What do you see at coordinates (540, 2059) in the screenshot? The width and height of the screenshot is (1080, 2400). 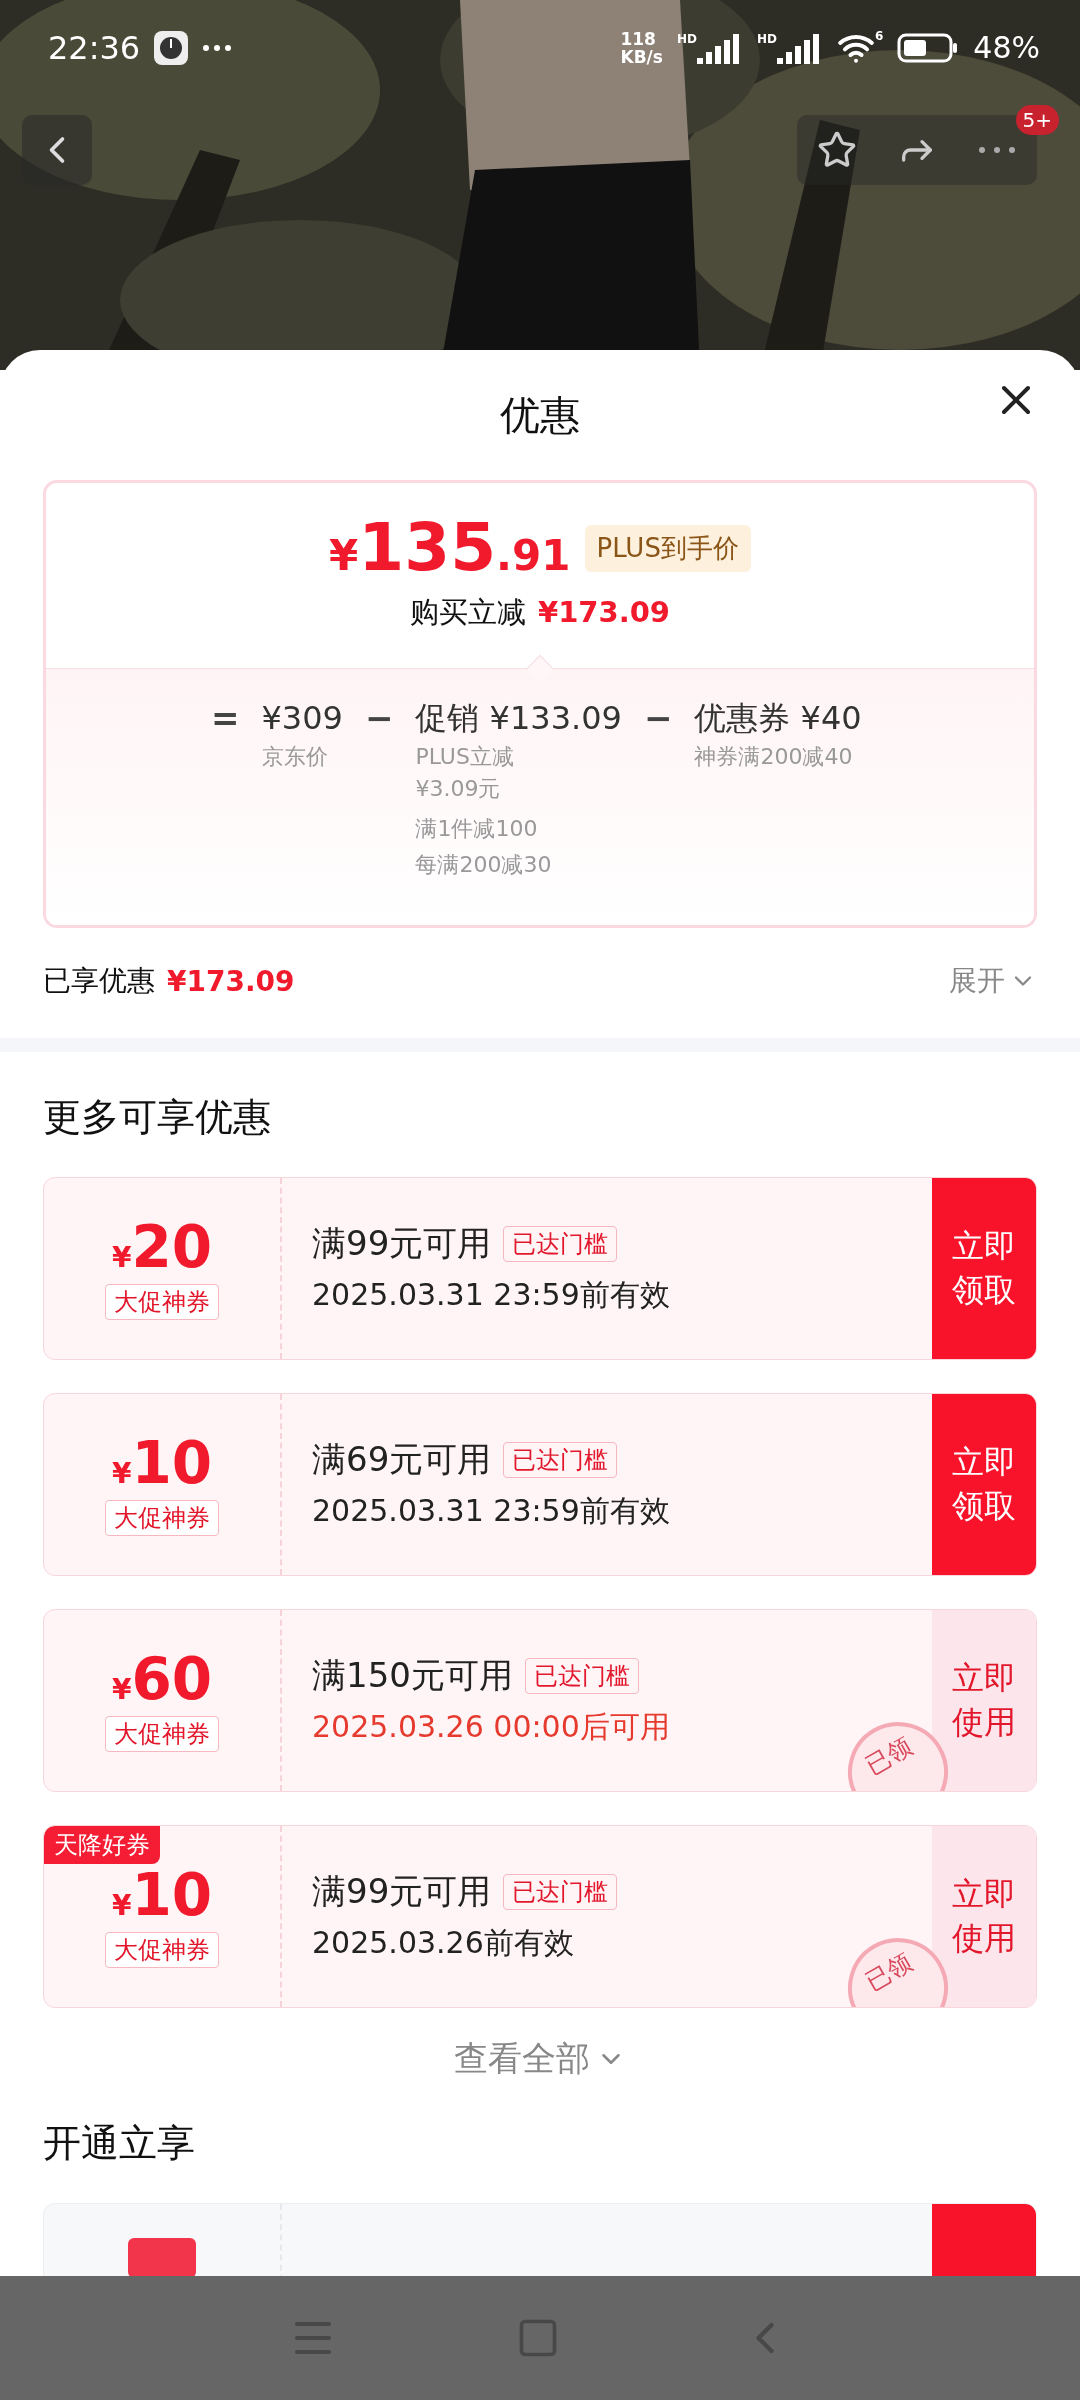 I see `view-all-button: 查看全部` at bounding box center [540, 2059].